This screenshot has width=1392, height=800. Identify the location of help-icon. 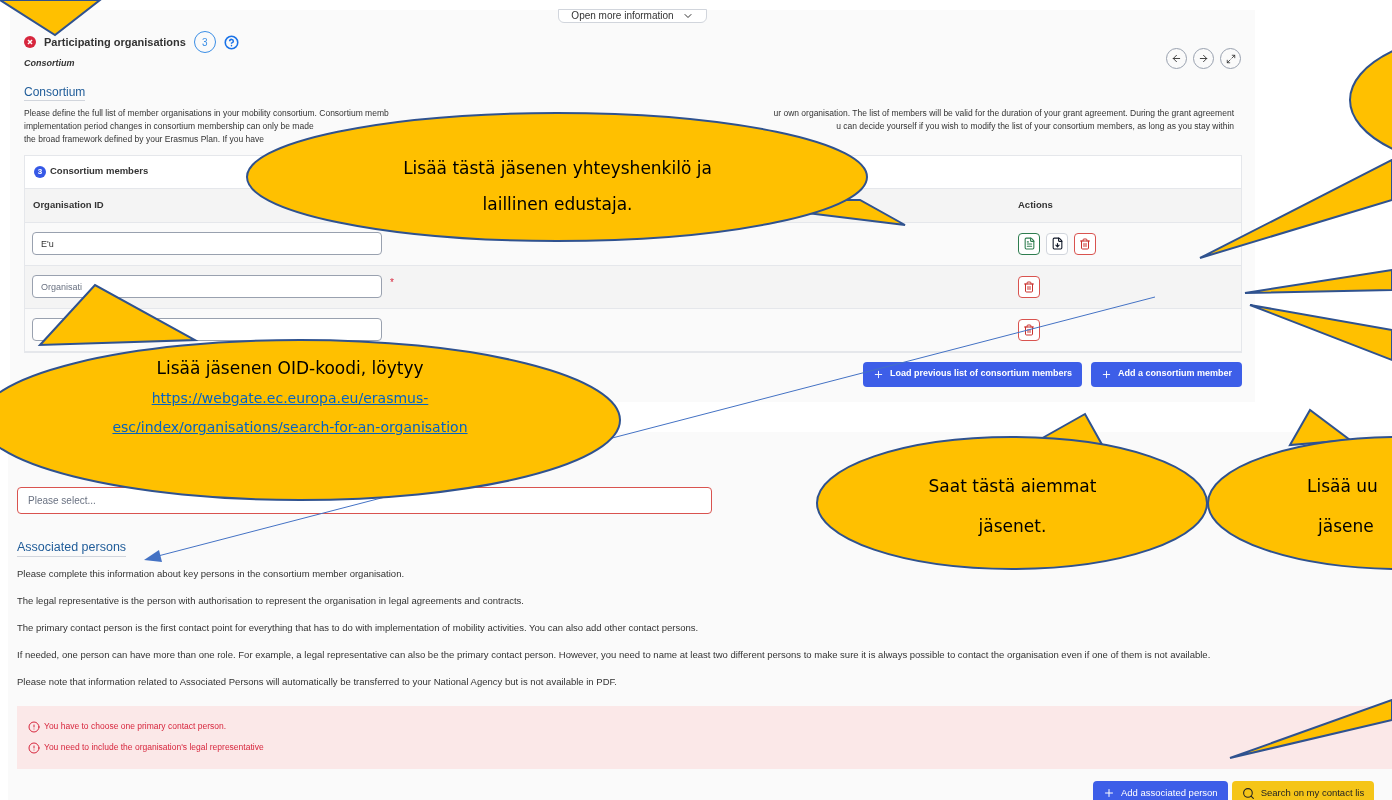
(231, 42).